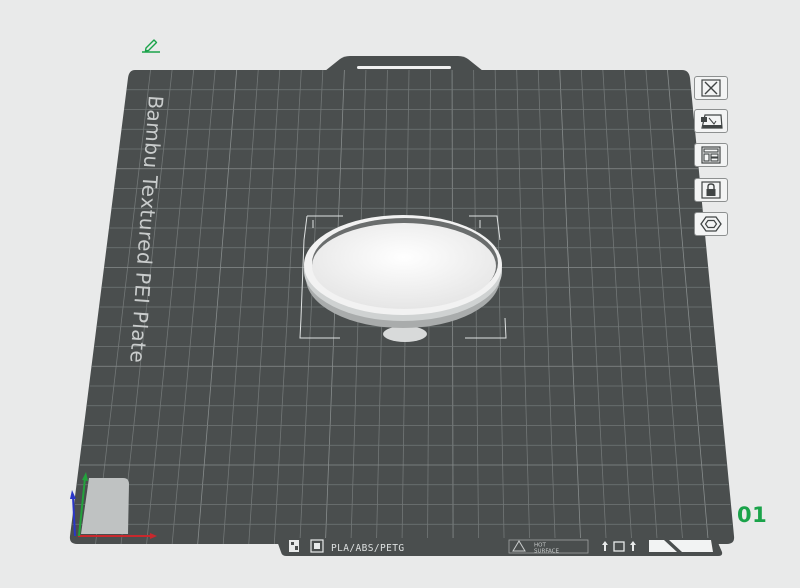  I want to click on lock-button, so click(711, 190).